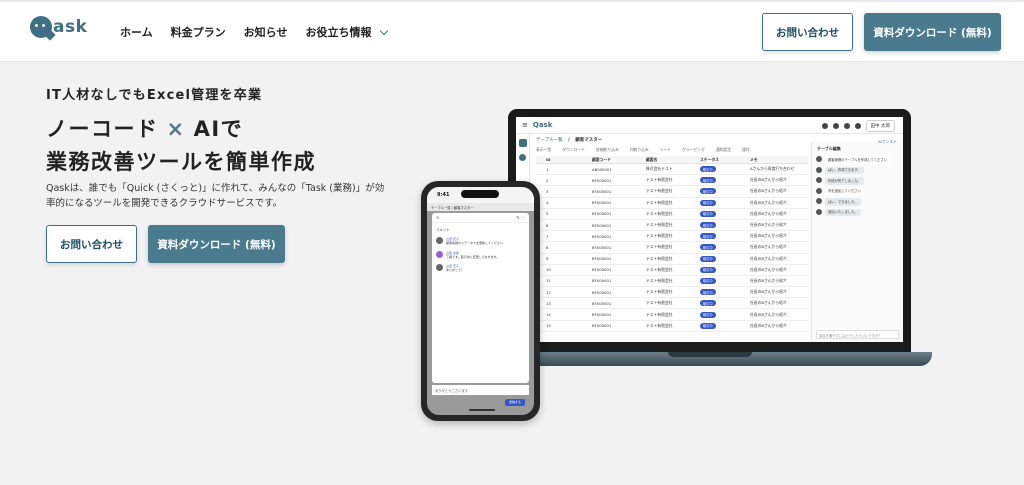 This screenshot has height=485, width=1024. I want to click on cell-name: 株式会社テスト, so click(659, 169).